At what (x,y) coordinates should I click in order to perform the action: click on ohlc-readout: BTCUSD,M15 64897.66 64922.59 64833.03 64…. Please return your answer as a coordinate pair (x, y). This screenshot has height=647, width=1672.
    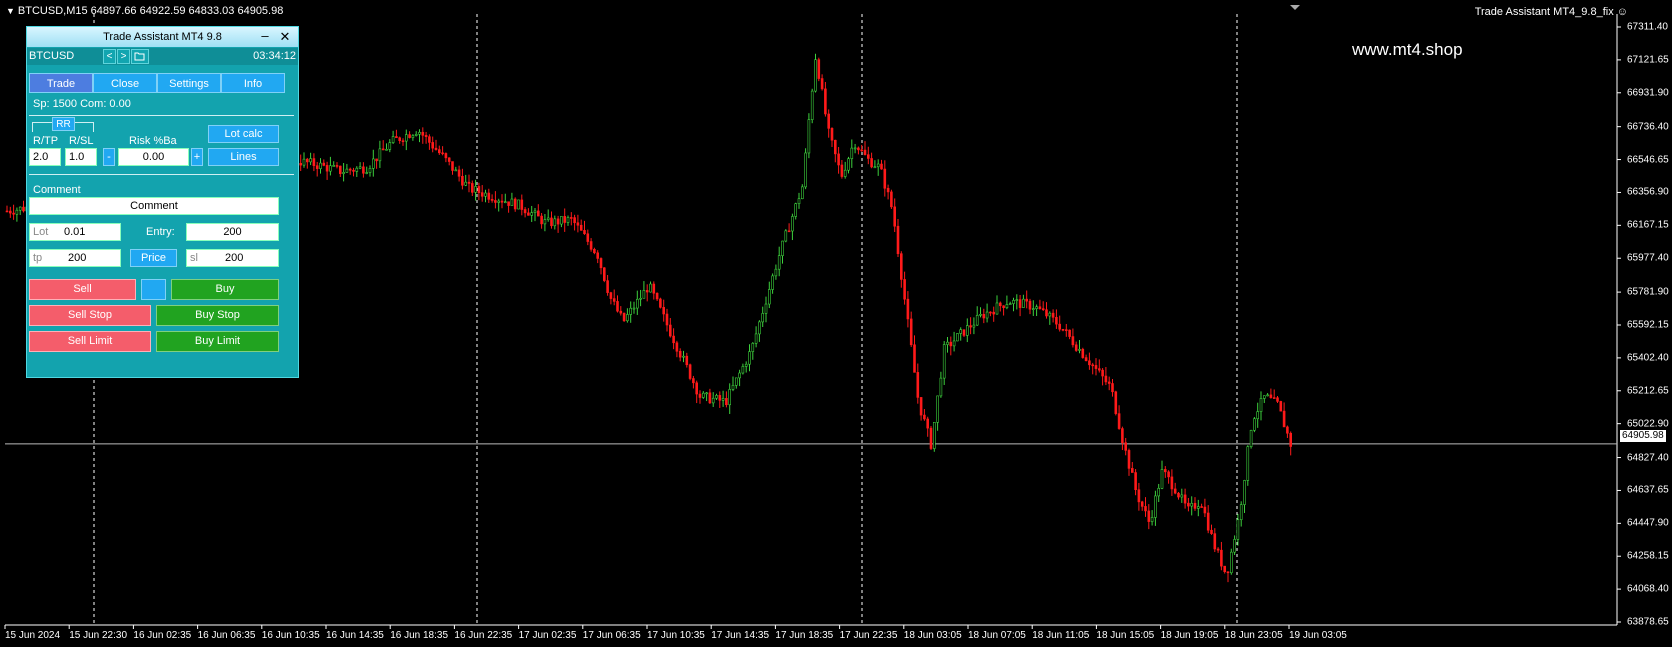
    Looking at the image, I should click on (150, 11).